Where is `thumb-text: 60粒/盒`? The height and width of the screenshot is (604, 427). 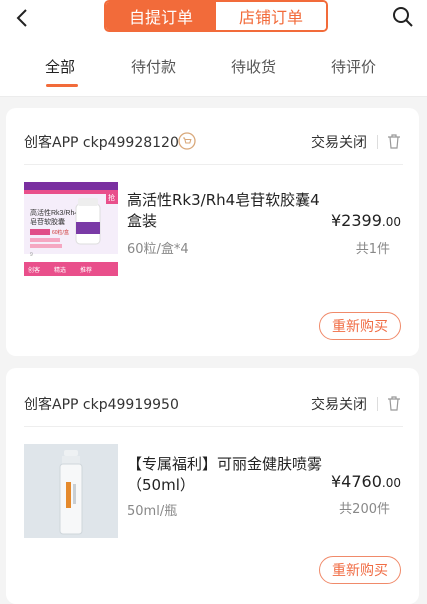
thumb-text: 60粒/盒 is located at coordinates (60, 232).